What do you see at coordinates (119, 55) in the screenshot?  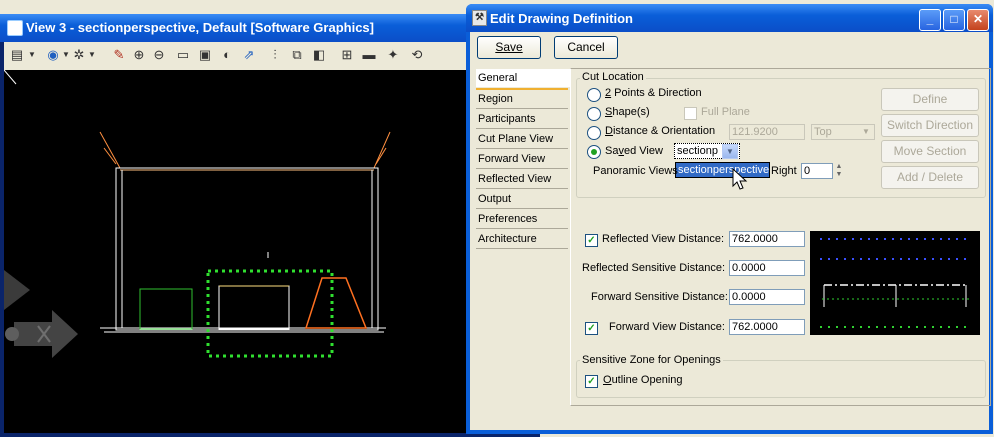 I see `update-view-icon: ✎` at bounding box center [119, 55].